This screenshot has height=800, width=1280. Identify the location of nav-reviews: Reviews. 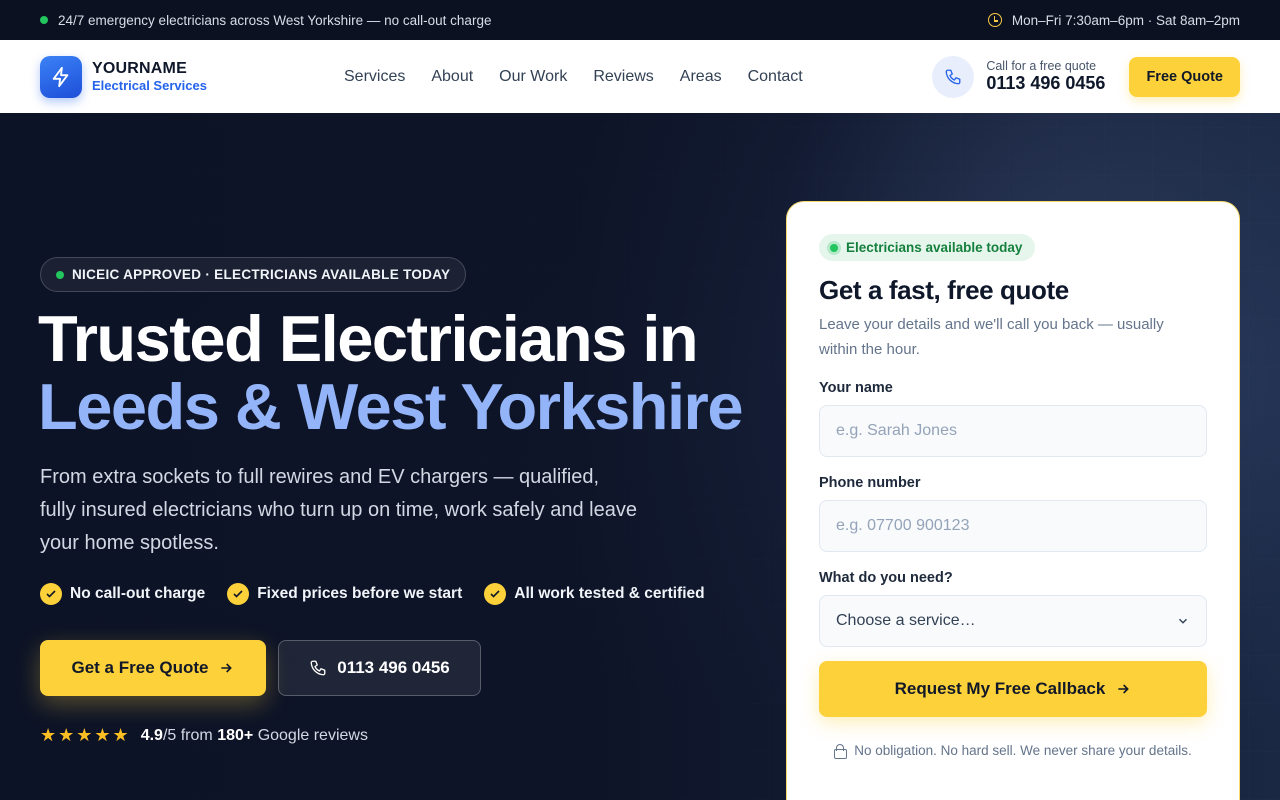
(623, 77).